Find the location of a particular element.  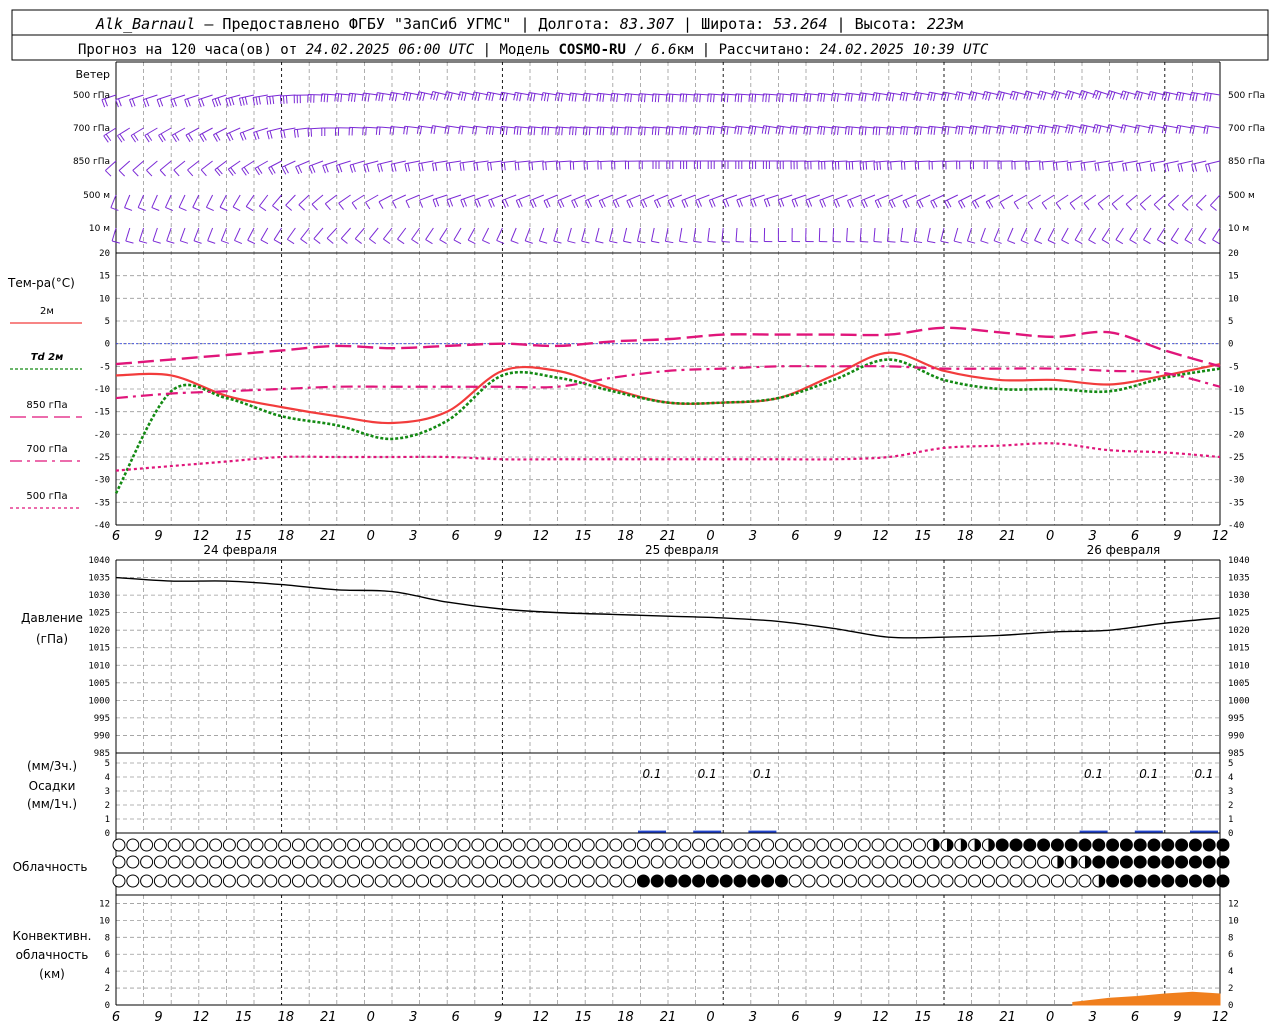

wind-level-label-right: 500 гПа is located at coordinates (1246, 96).